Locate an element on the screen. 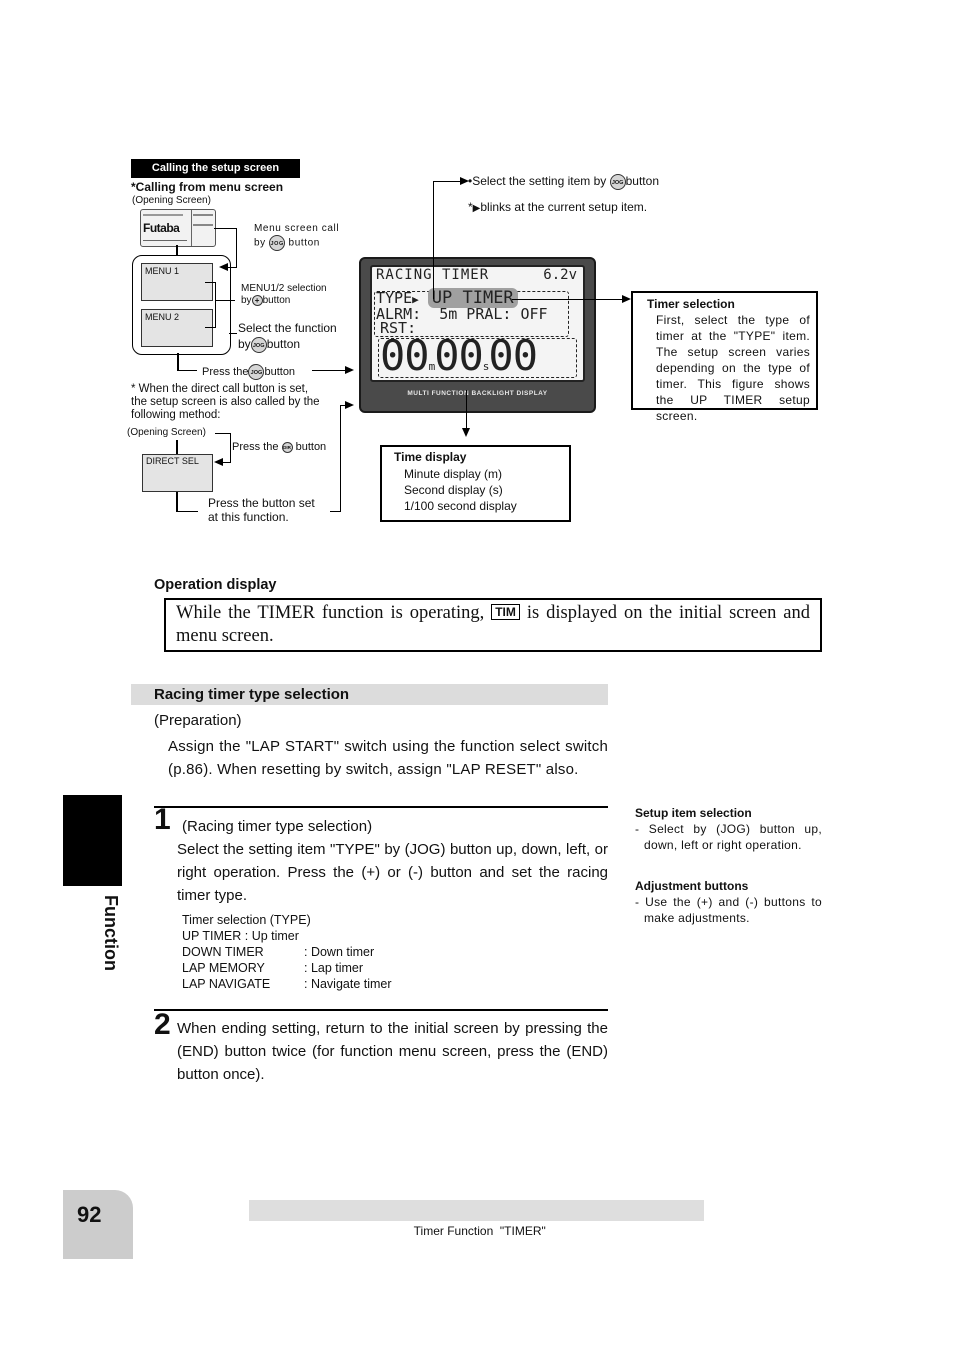 Image resolution: width=954 pixels, height=1350 pixels. press-jog-text: Press the JOG button is located at coordinates (248, 372).